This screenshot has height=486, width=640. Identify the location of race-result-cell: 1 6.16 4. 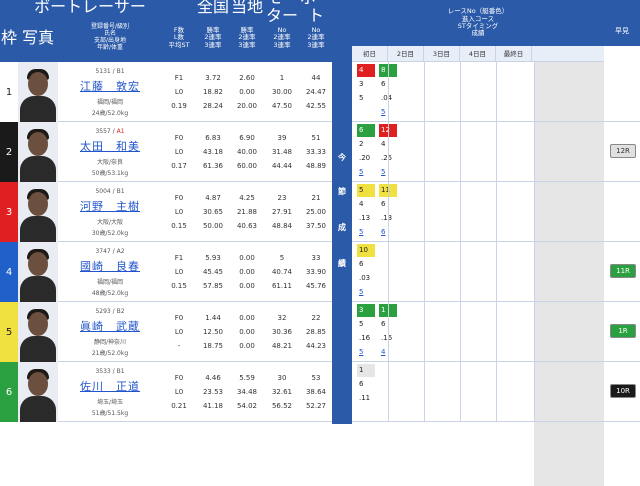
(389, 332).